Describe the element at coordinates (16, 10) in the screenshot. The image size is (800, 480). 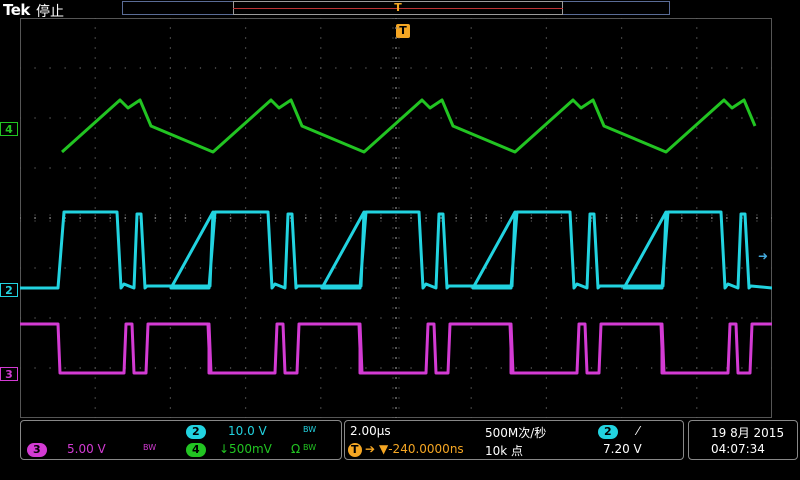
I see `brand-logo: Tek` at that location.